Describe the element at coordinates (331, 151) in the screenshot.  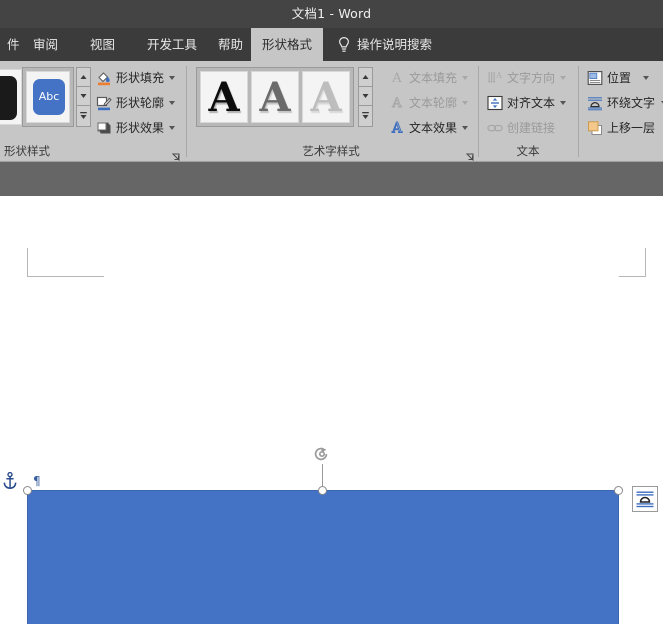
I see `group-label-wordart-styles: 艺术字样式` at that location.